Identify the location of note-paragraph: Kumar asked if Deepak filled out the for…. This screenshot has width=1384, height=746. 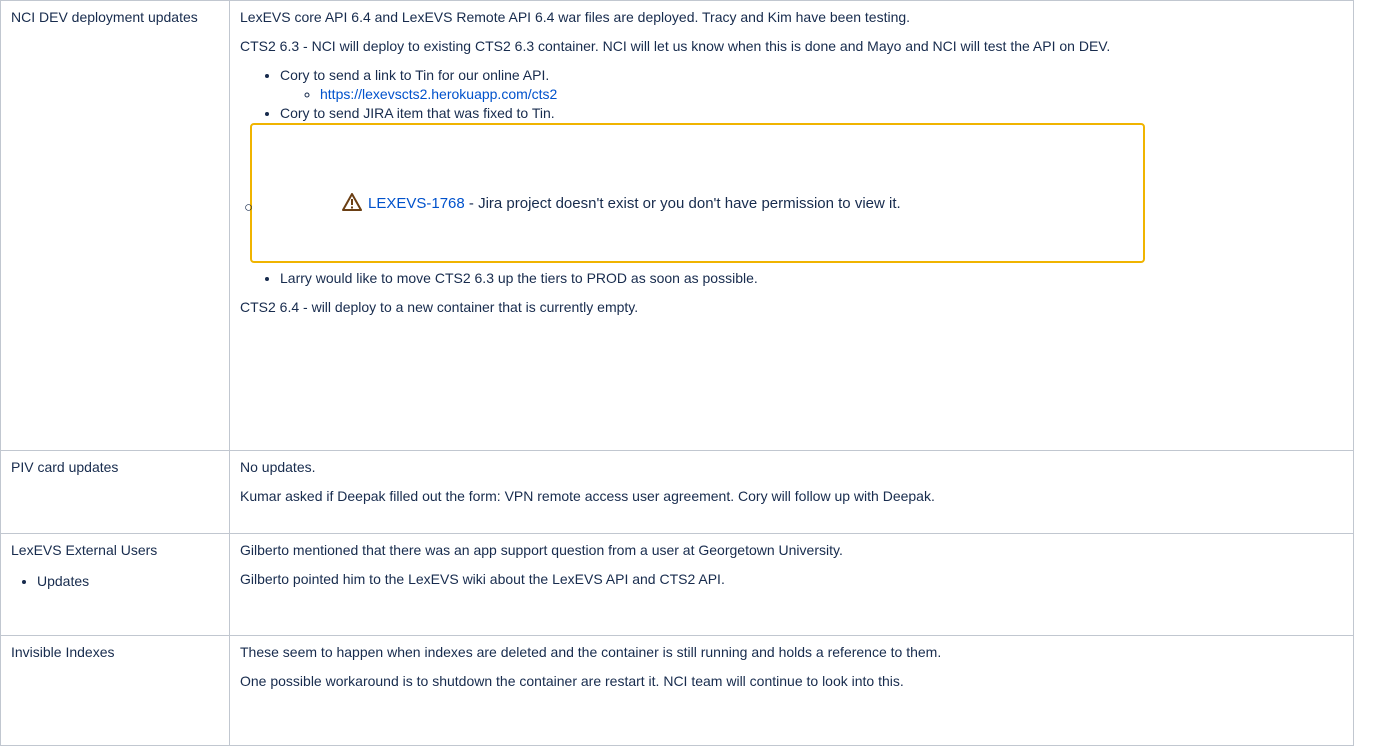
(587, 496).